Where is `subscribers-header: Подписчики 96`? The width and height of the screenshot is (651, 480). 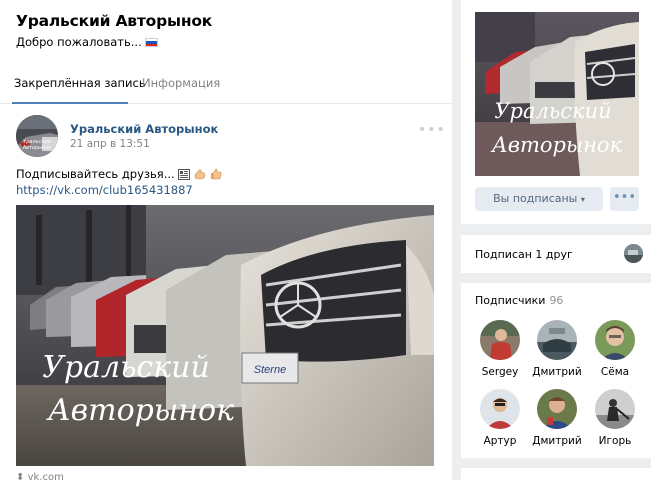 subscribers-header: Подписчики 96 is located at coordinates (519, 300).